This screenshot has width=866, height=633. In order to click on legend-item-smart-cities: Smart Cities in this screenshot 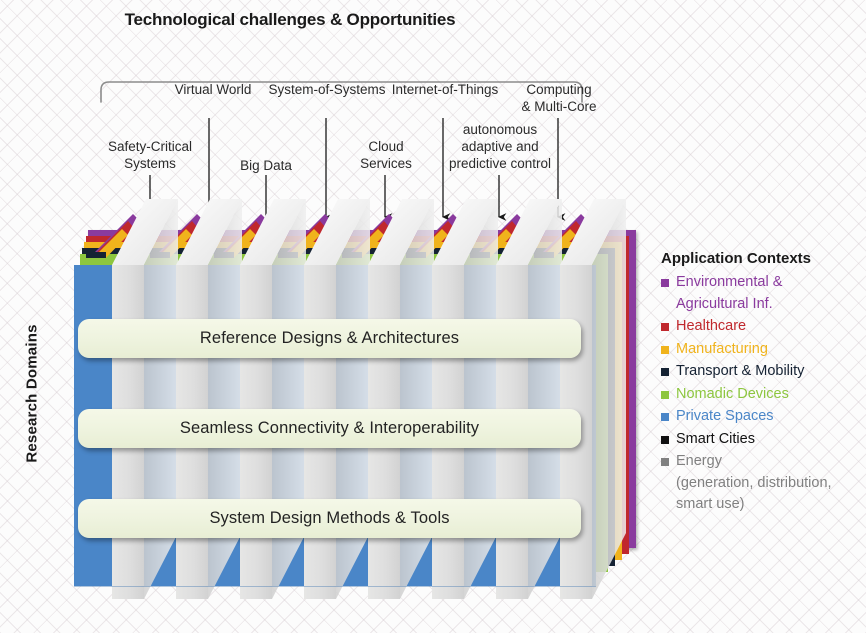, I will do `click(761, 440)`.